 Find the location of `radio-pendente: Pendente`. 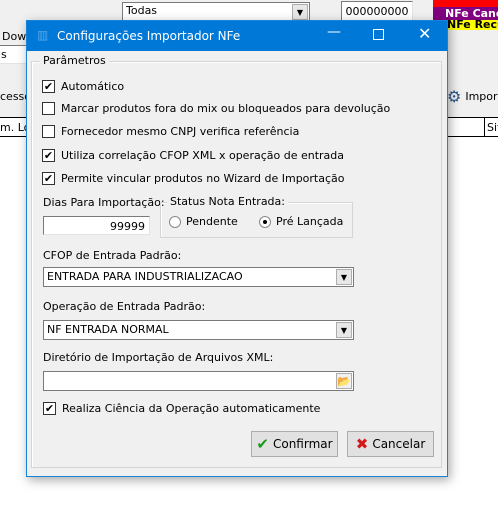

radio-pendente: Pendente is located at coordinates (203, 221).